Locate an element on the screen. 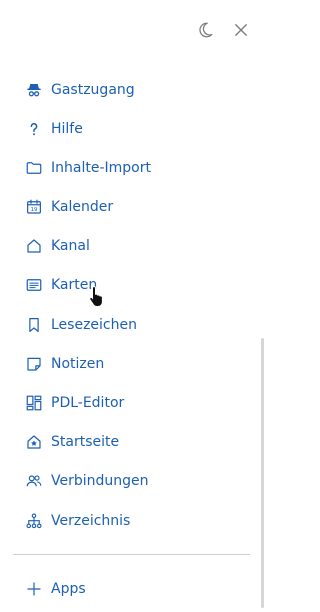 Image resolution: width=320 pixels, height=612 pixels. sidebar-item-notizen: Notizen is located at coordinates (64, 364).